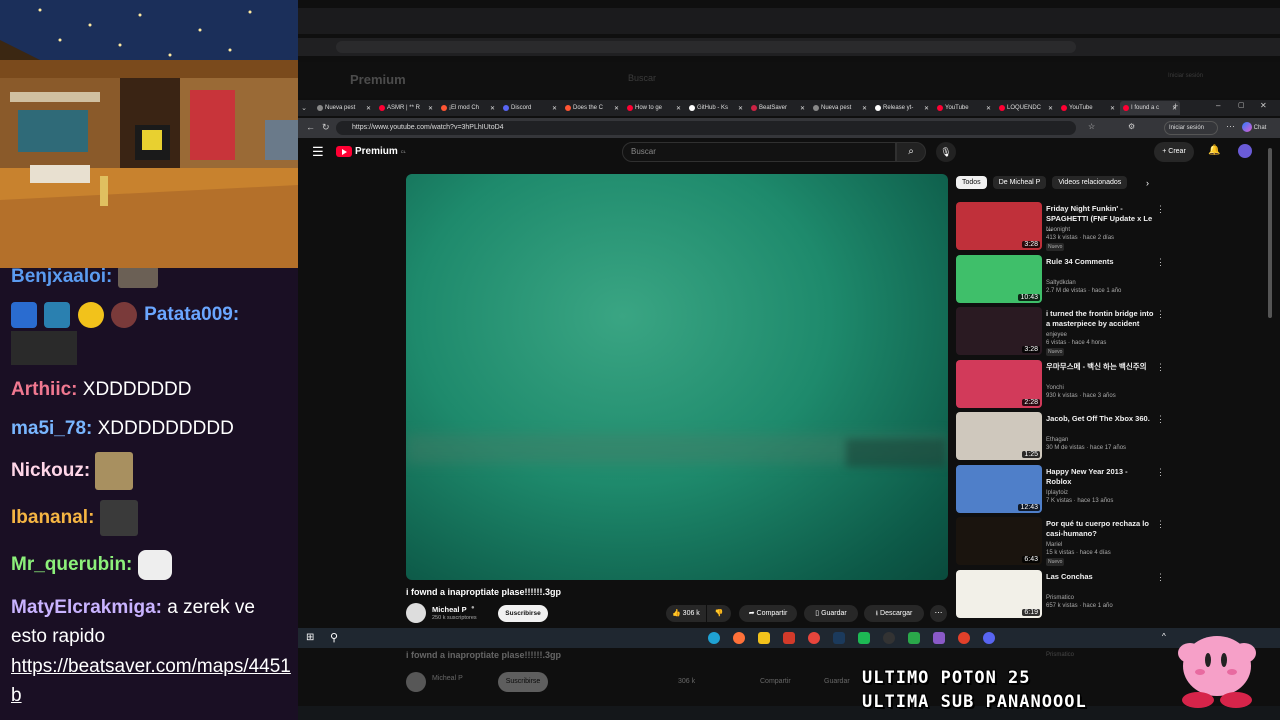 This screenshot has height=720, width=1280. Describe the element at coordinates (318, 152) in the screenshot. I see `hamburger-menu-icon: ☰` at that location.